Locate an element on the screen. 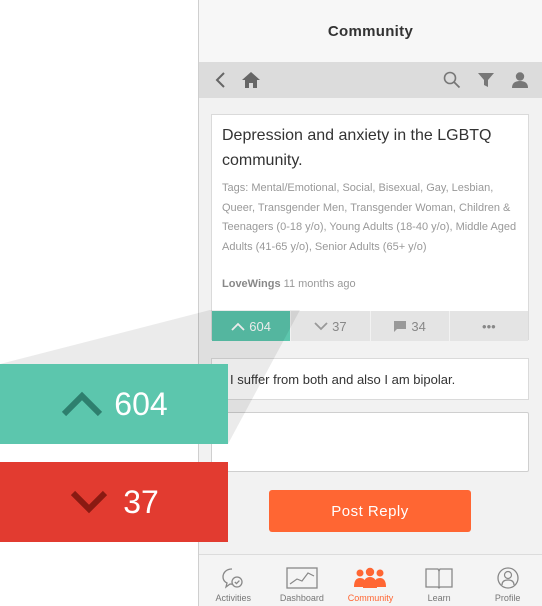  tab-label: Community is located at coordinates (370, 598).